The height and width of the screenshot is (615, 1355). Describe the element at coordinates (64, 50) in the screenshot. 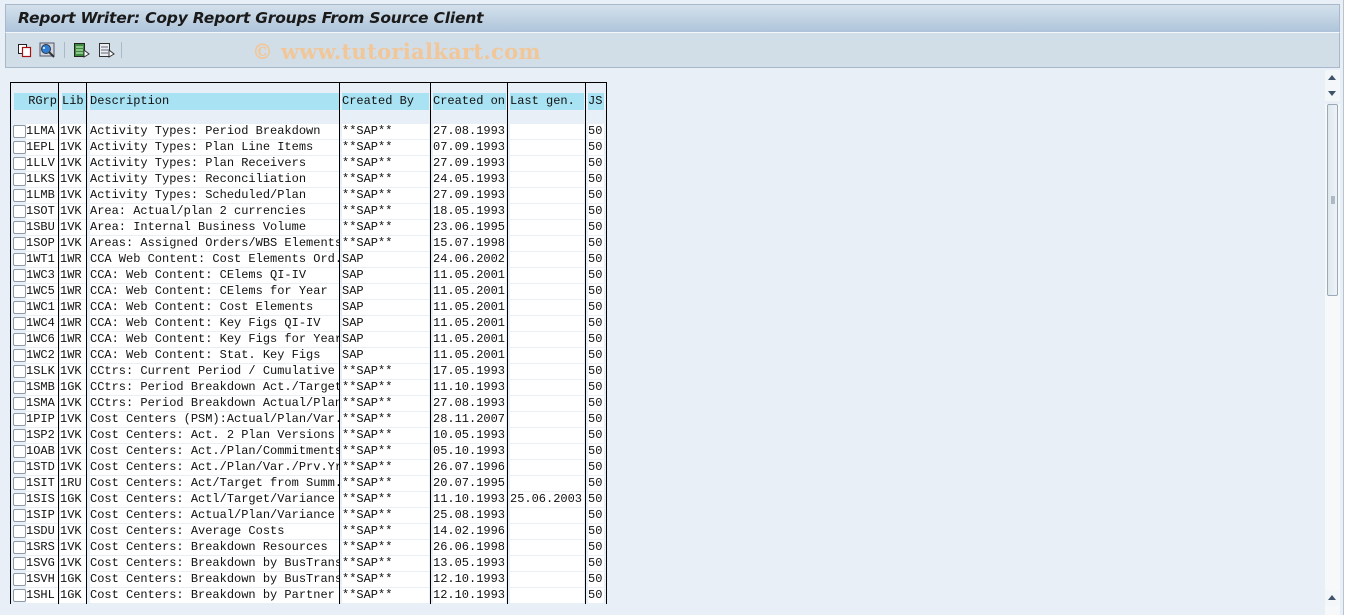

I see `toolbar-separator` at that location.